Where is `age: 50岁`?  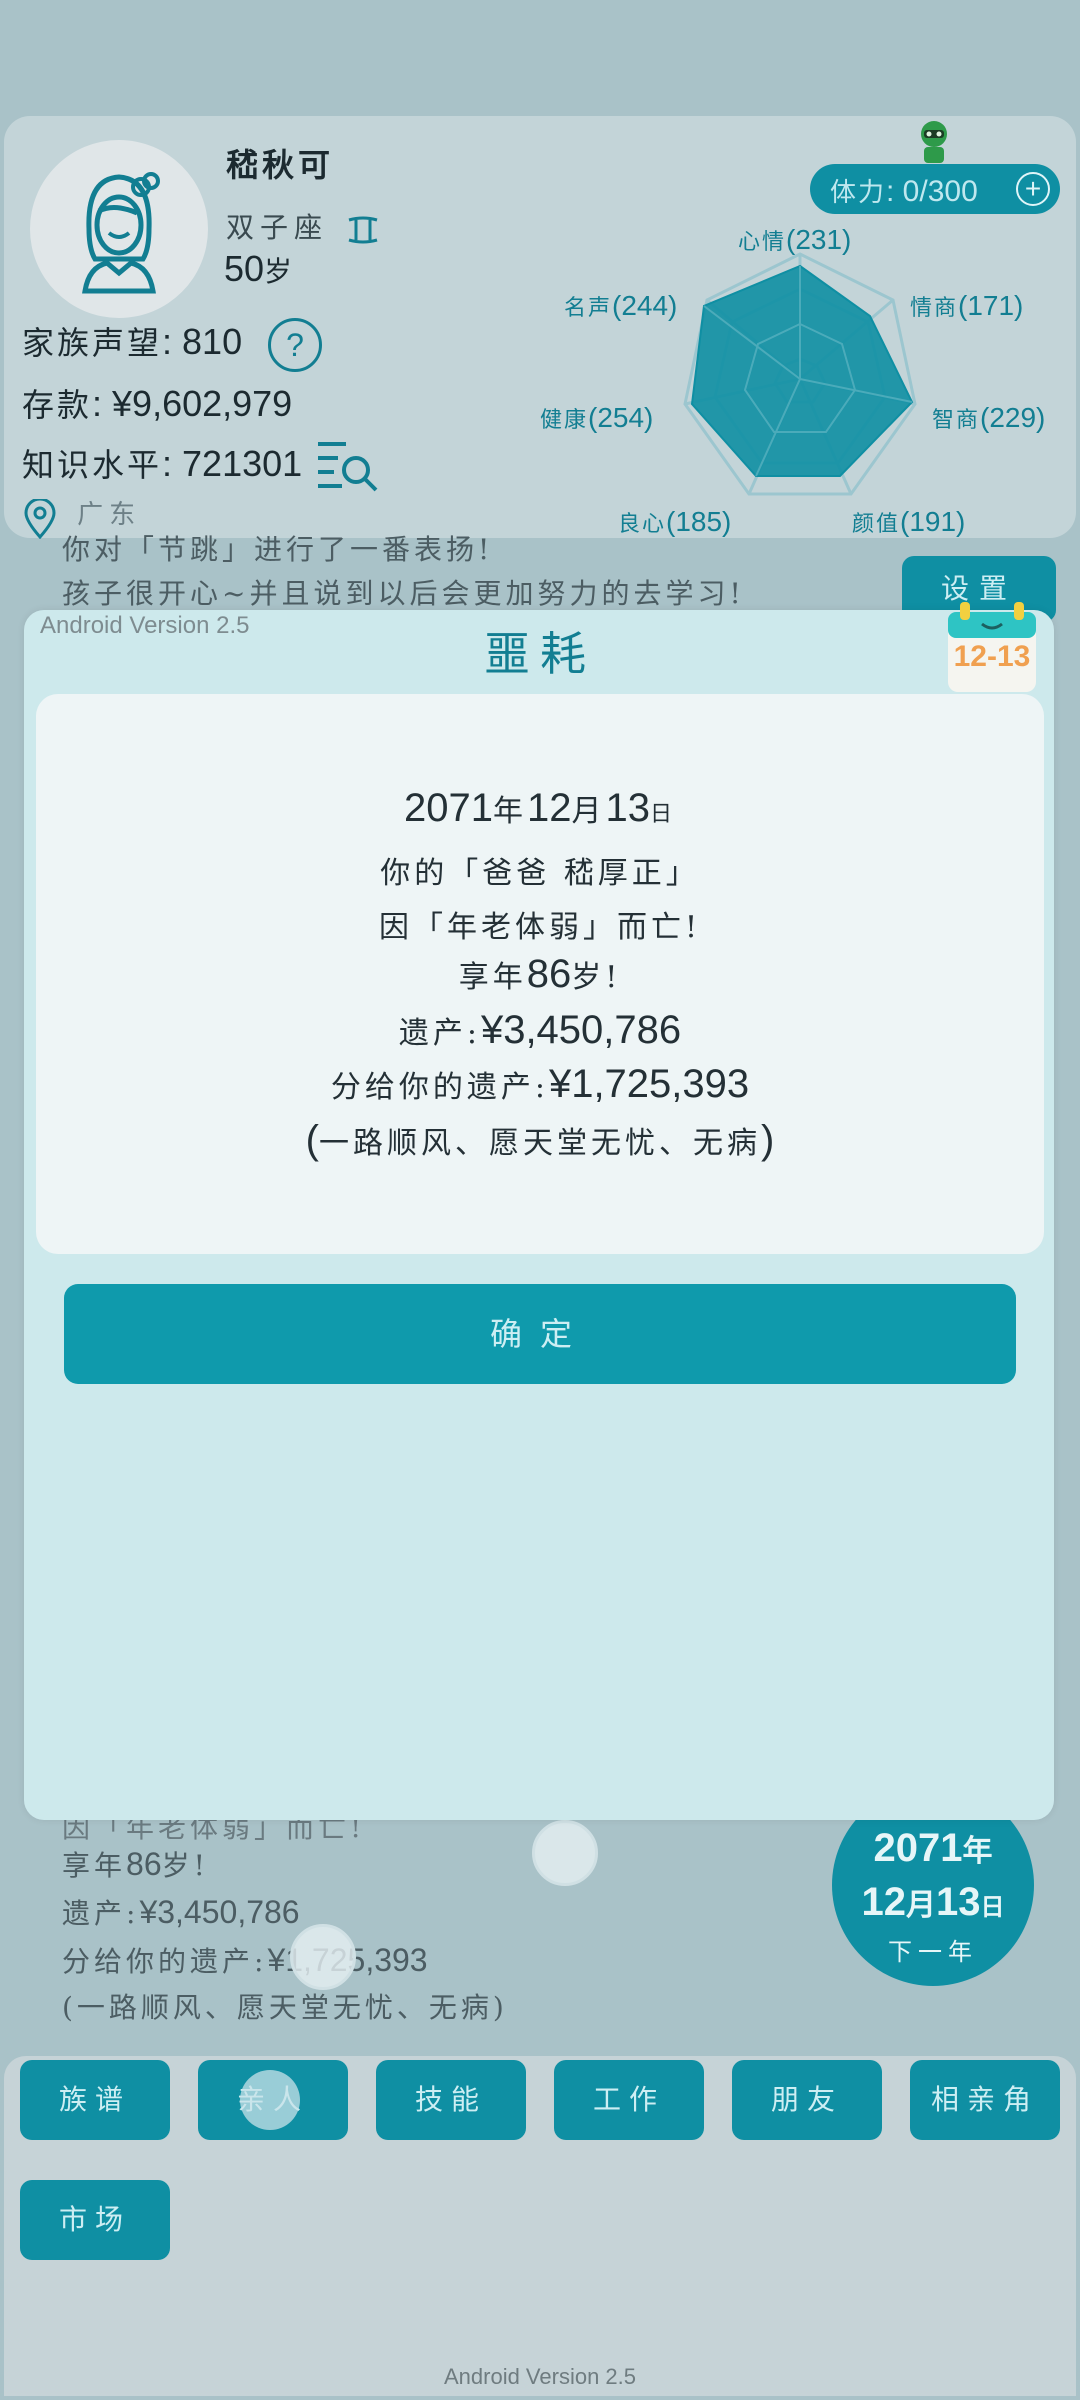 age: 50岁 is located at coordinates (258, 269).